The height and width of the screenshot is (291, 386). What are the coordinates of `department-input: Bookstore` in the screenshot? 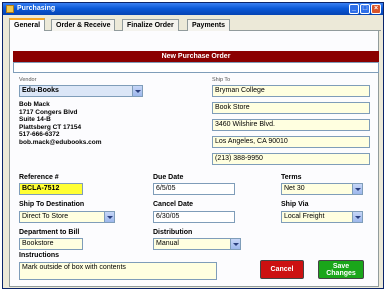 It's located at (51, 244).